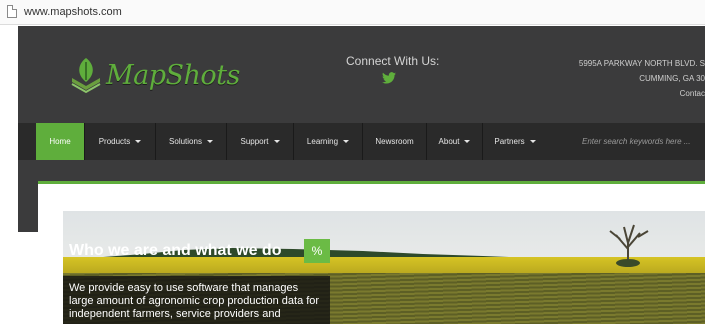 The image size is (705, 324). I want to click on nav-partners: Partners, so click(515, 141).